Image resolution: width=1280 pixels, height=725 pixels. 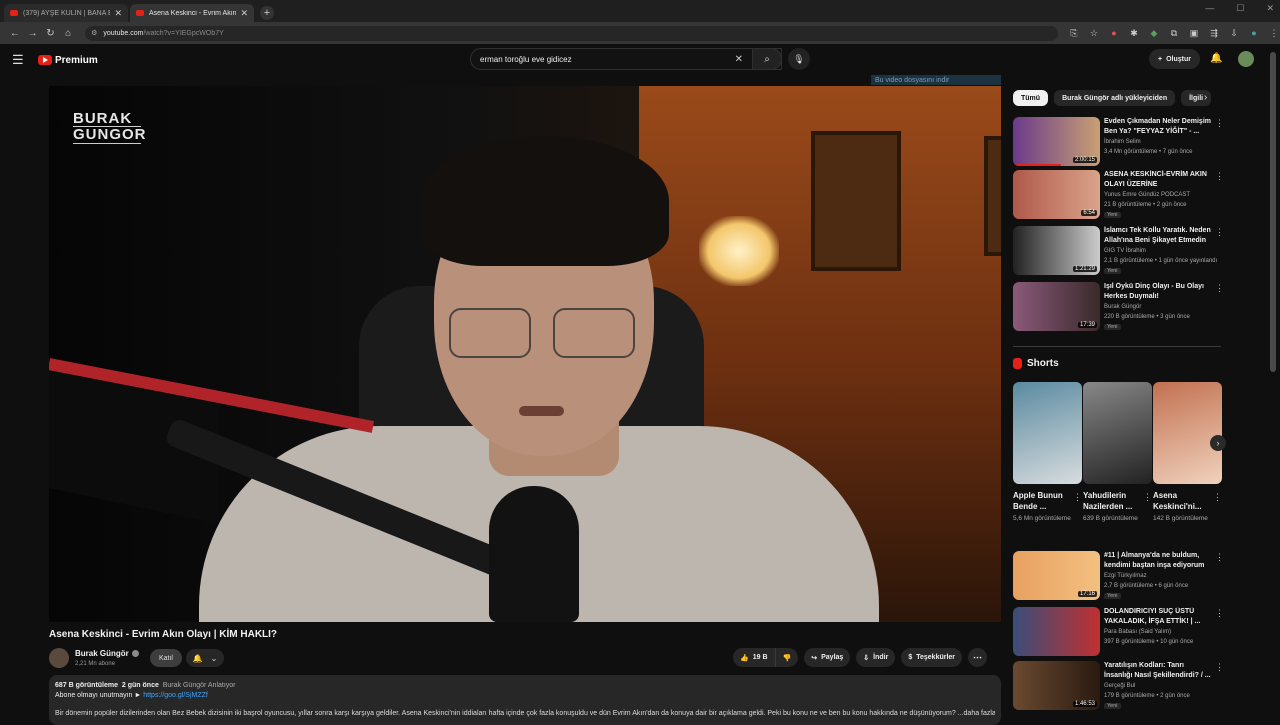 What do you see at coordinates (107, 653) in the screenshot?
I see `channel-name-link: Burak Güngör` at bounding box center [107, 653].